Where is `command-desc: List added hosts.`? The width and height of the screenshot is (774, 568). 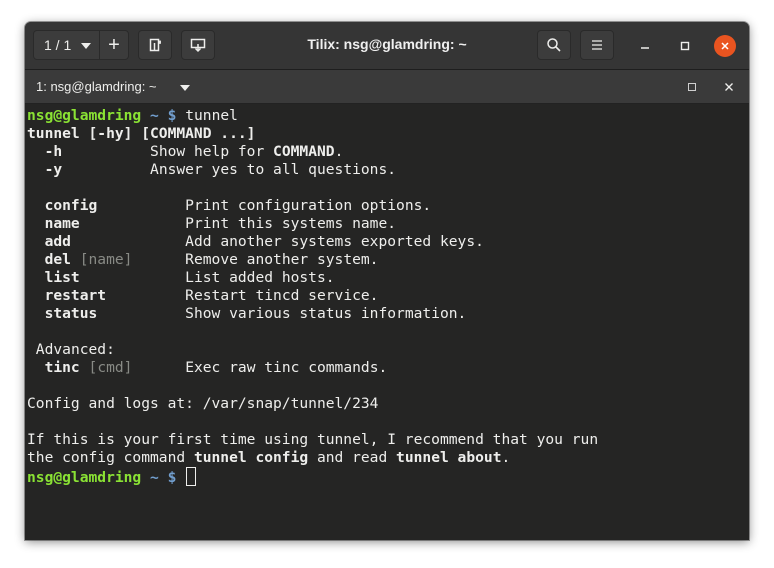
command-desc: List added hosts. is located at coordinates (260, 277).